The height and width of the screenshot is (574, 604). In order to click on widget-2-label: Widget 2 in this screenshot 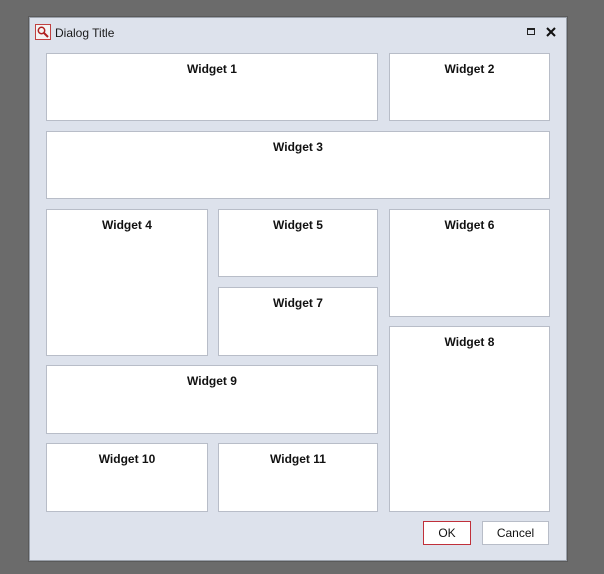, I will do `click(469, 69)`.